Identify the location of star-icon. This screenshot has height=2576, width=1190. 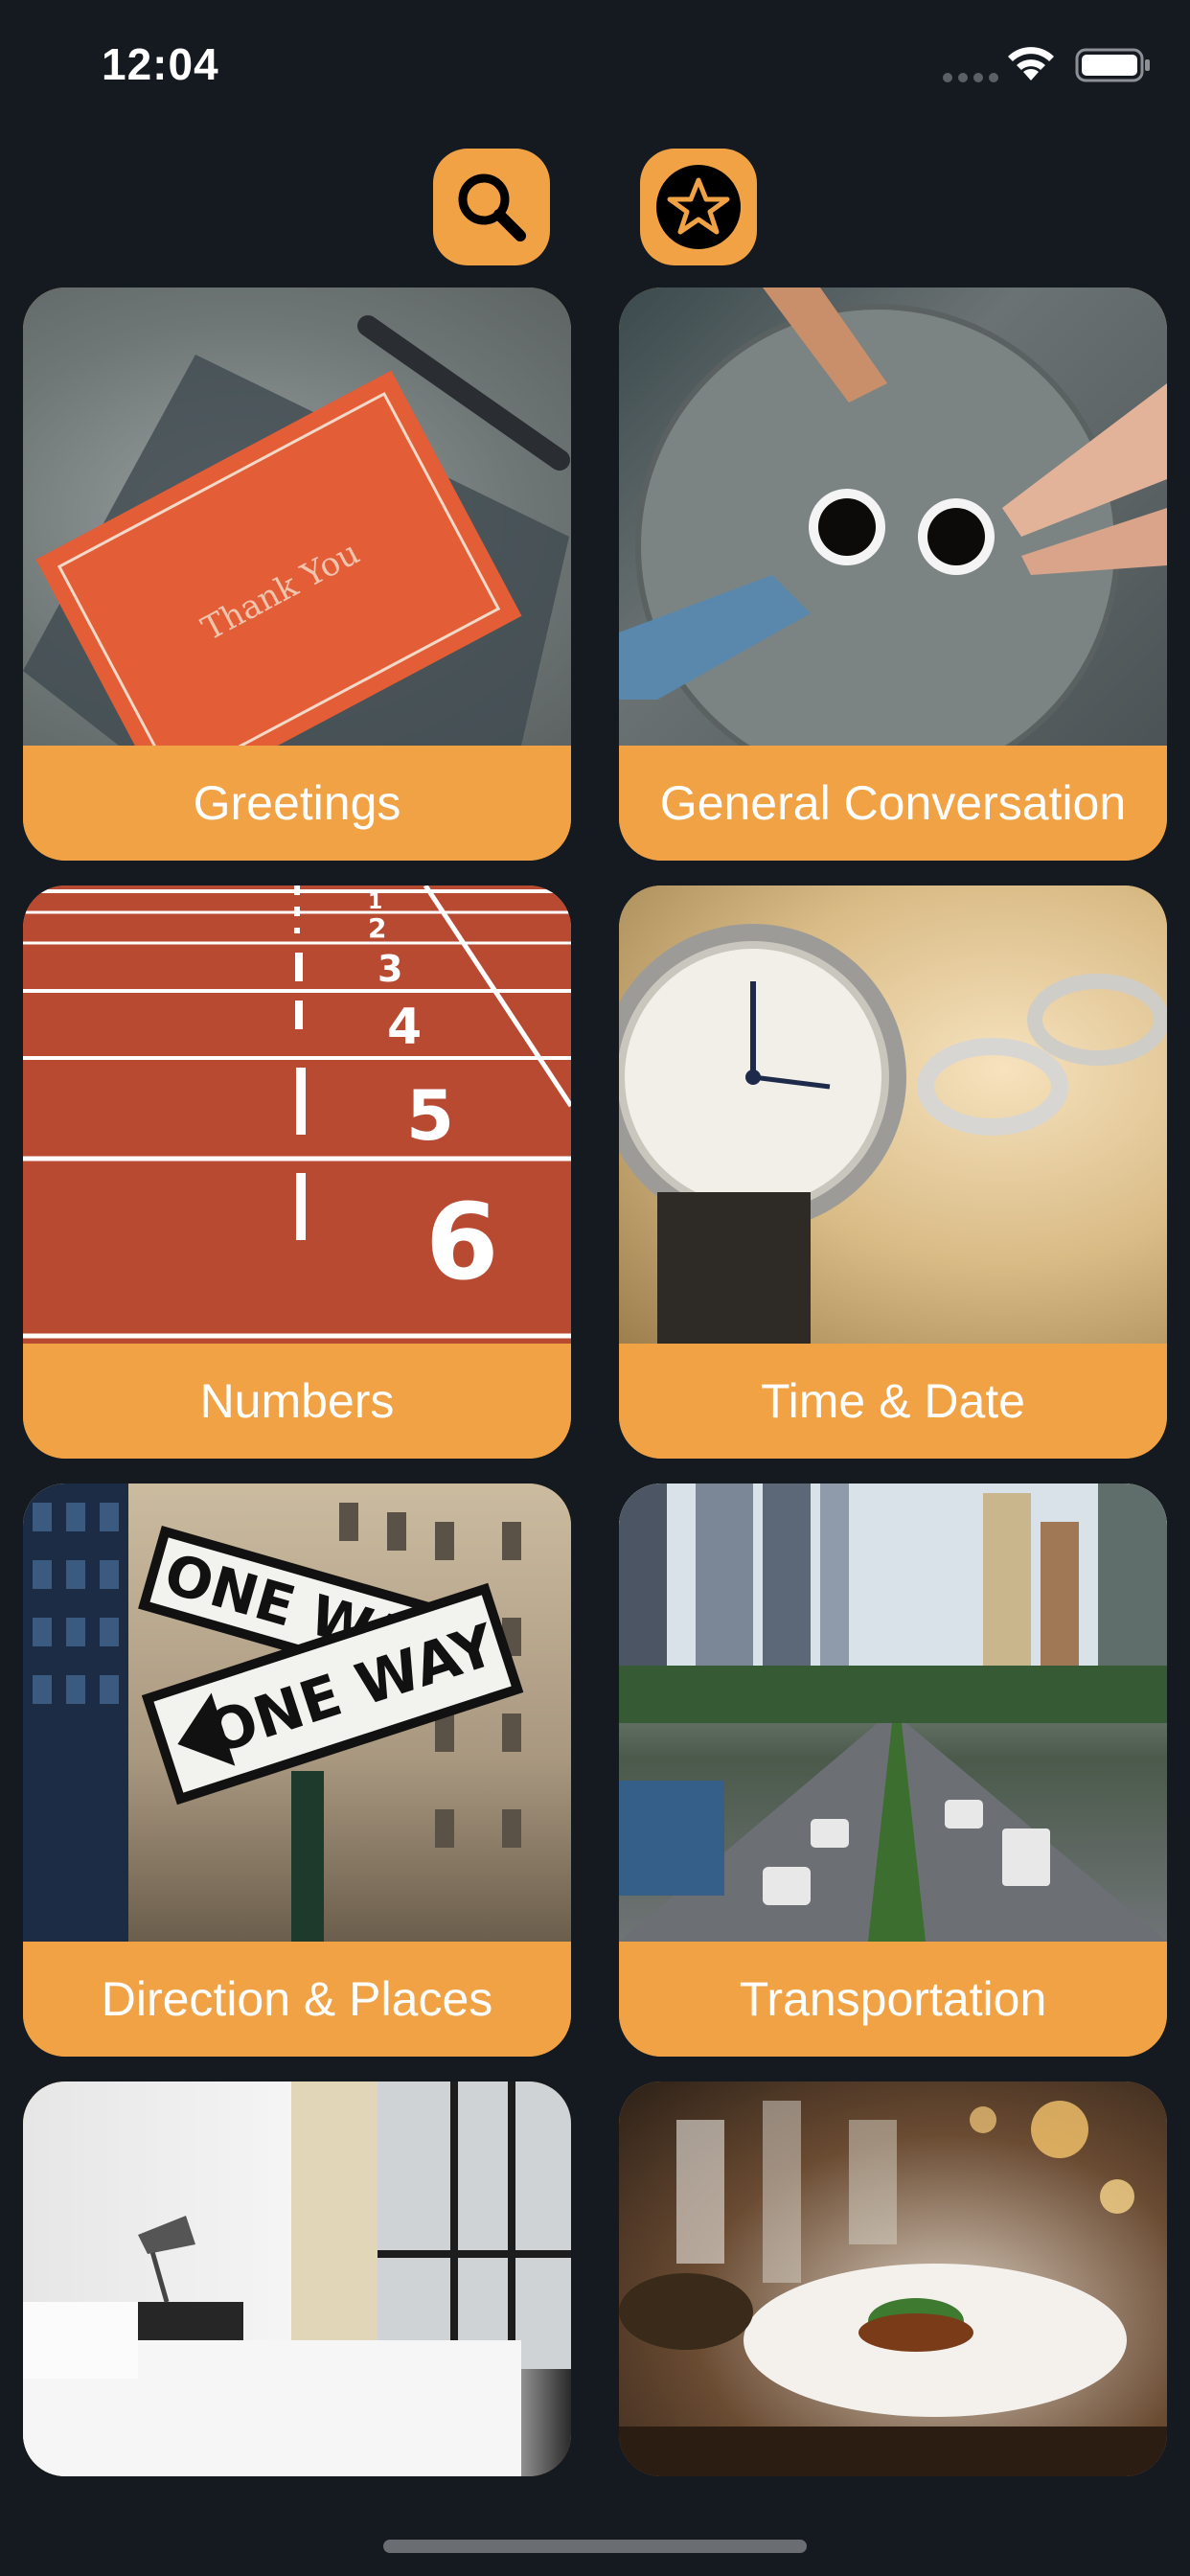
(699, 207).